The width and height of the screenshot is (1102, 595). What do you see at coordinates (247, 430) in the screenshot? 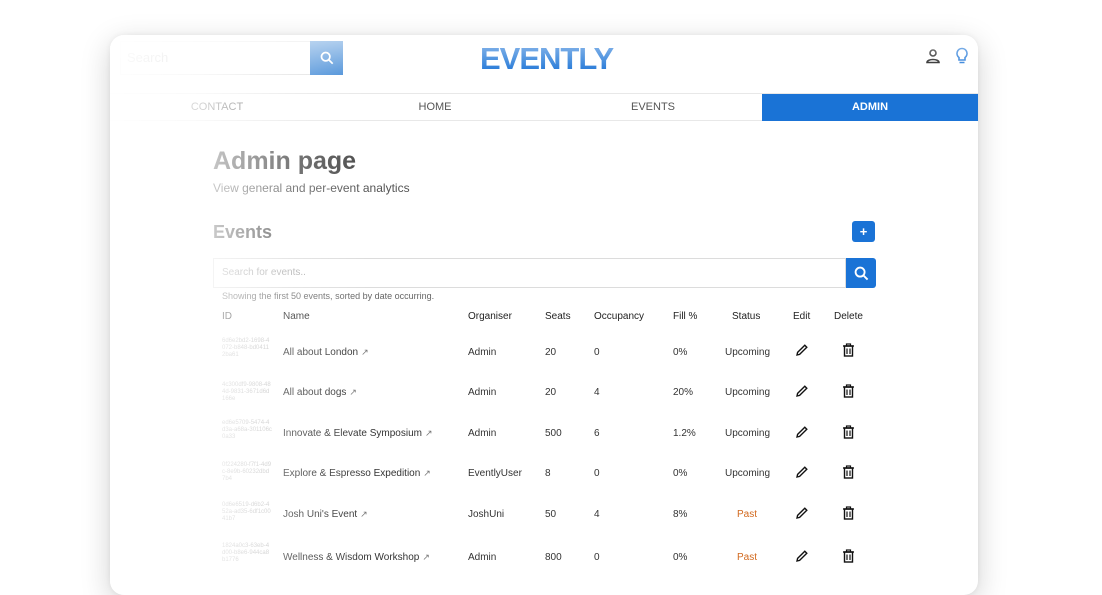
I see `event-id: ed6e5709-5474-4d3a-a68a-301106c0a33` at bounding box center [247, 430].